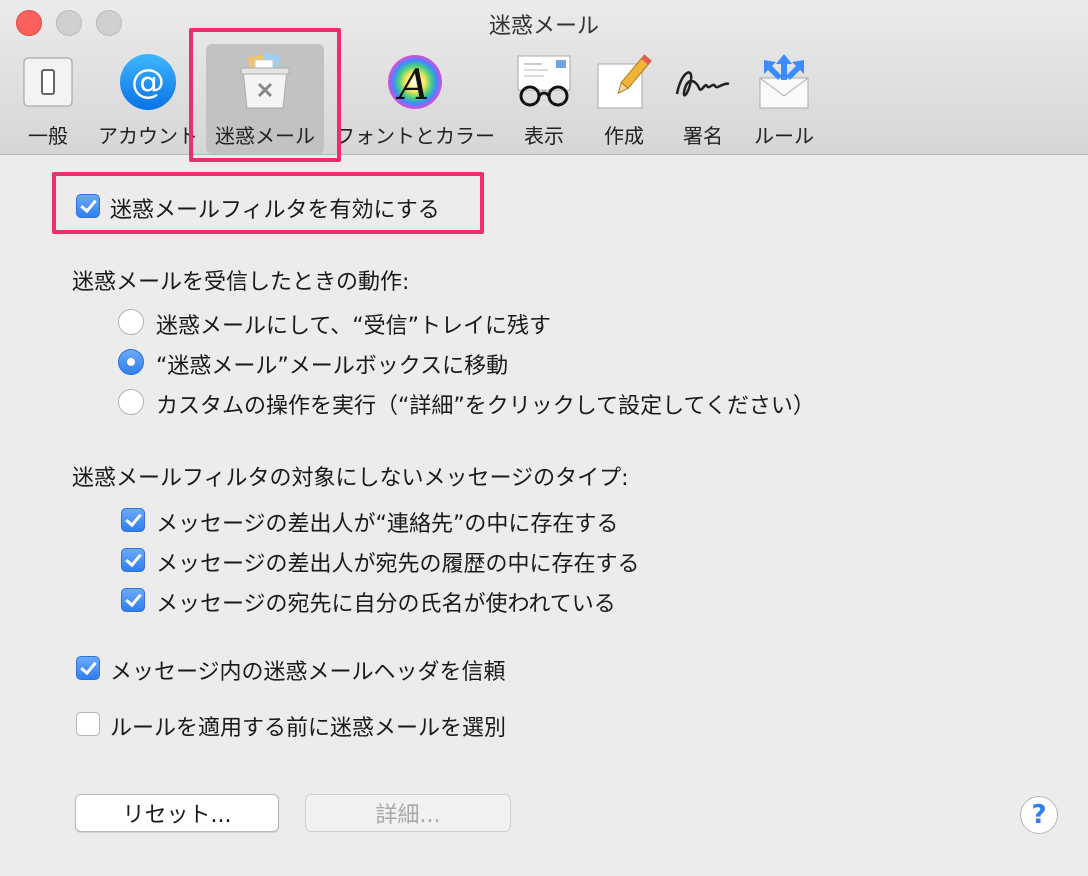 The image size is (1088, 876). I want to click on tab-accounts: @ アカウント, so click(148, 99).